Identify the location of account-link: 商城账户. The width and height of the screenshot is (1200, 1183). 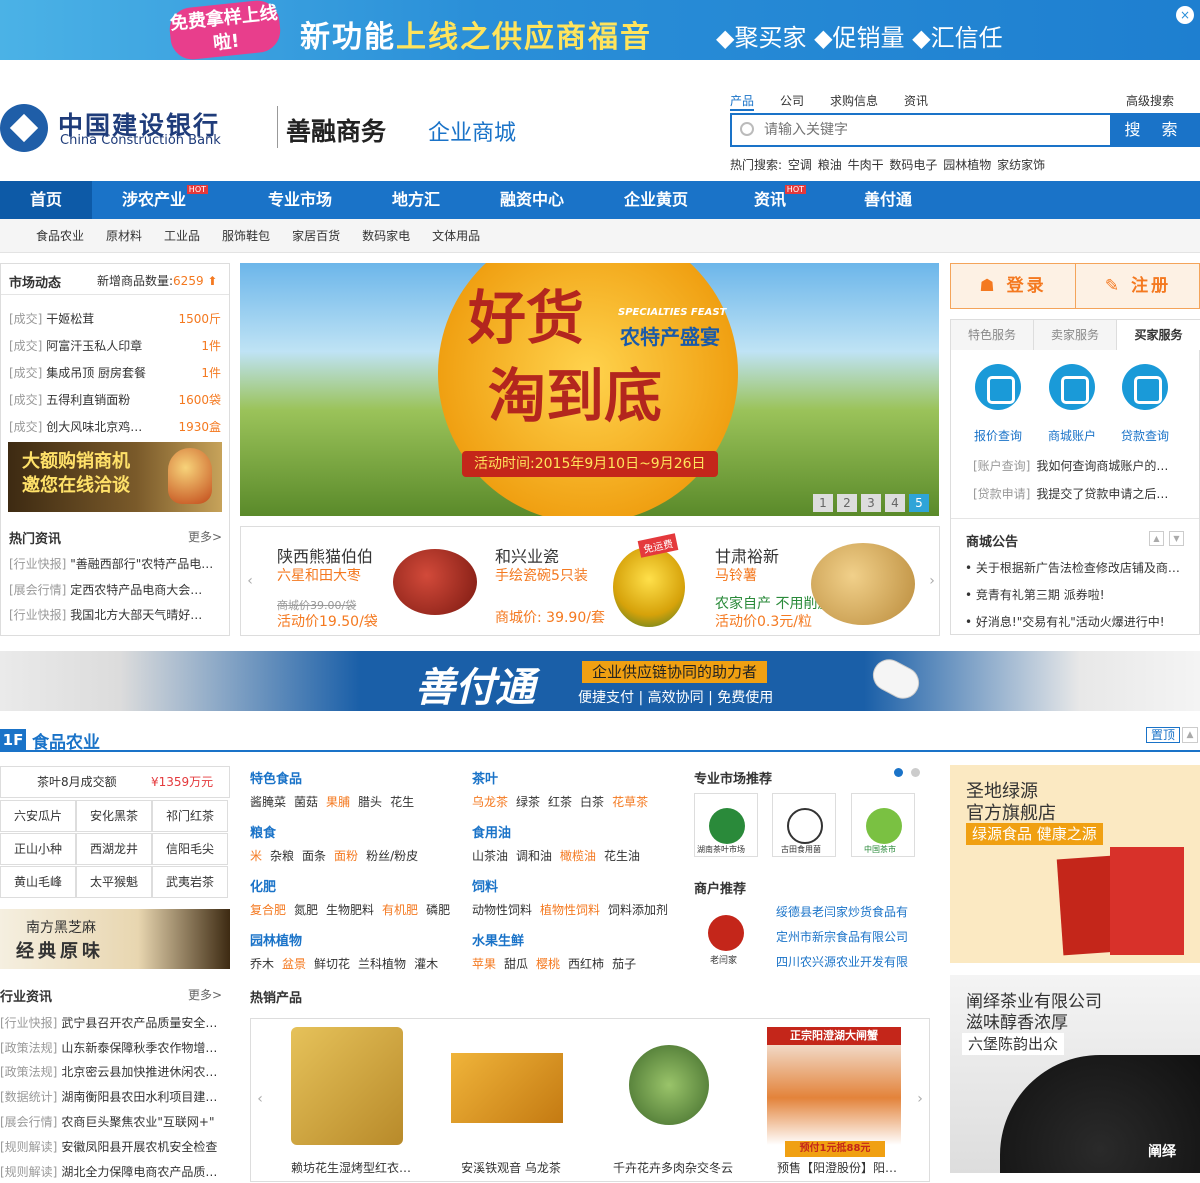
(1072, 435).